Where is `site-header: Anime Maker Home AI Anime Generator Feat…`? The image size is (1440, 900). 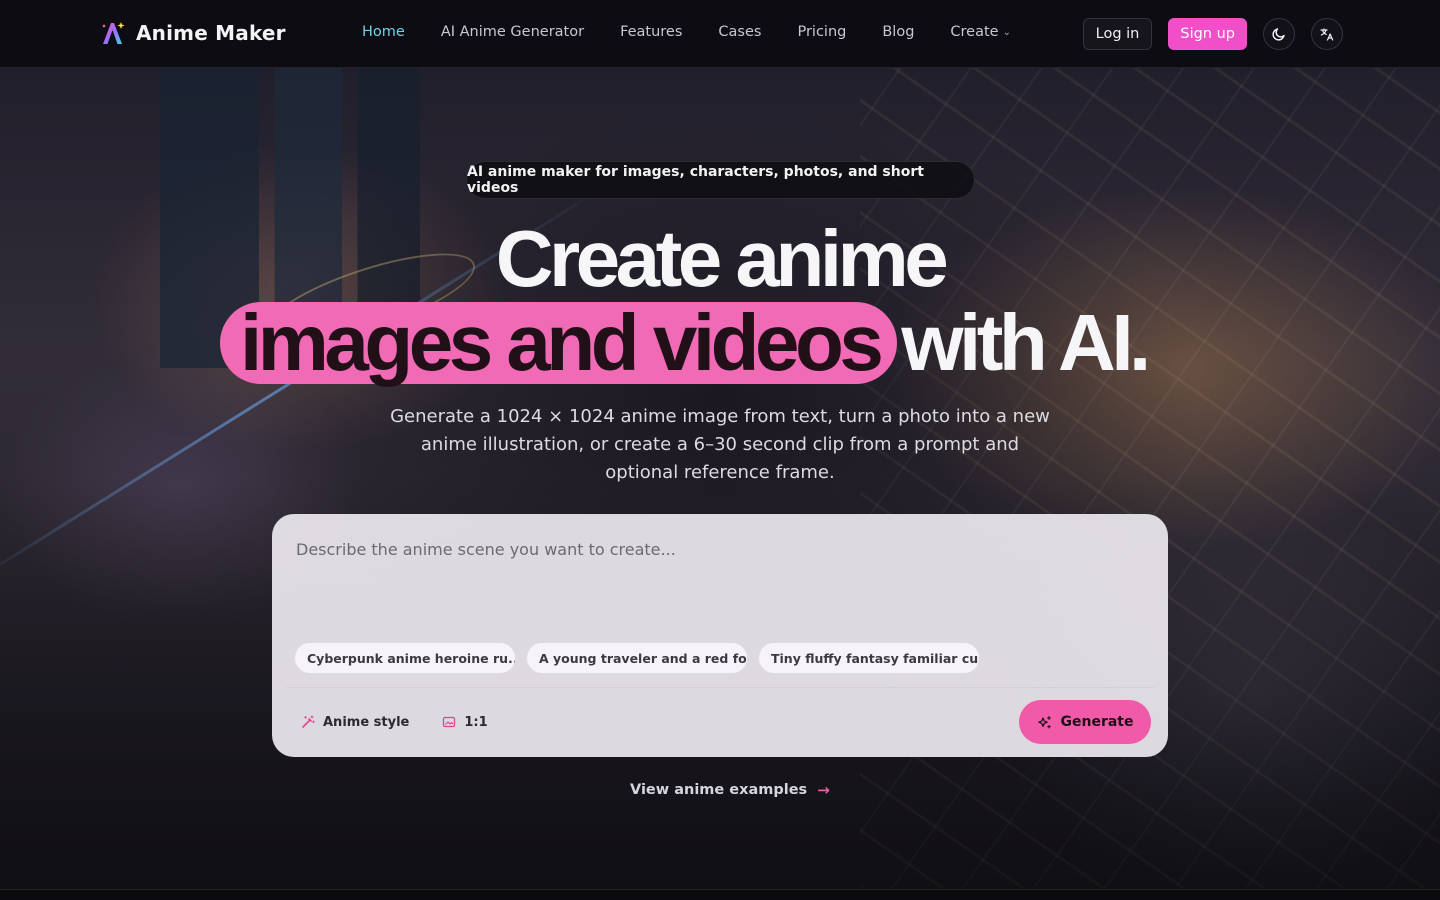
site-header: Anime Maker Home AI Anime Generator Feat… is located at coordinates (720, 34).